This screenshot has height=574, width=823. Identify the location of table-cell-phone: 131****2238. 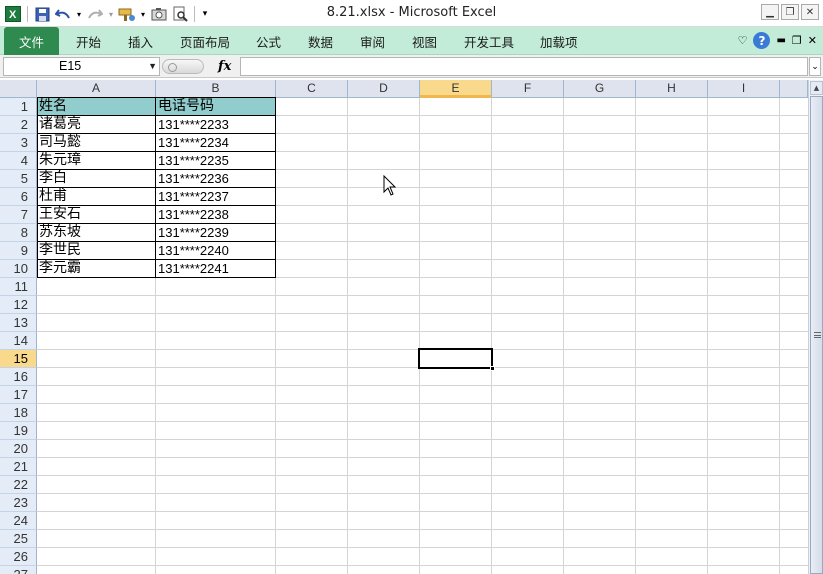
(216, 215).